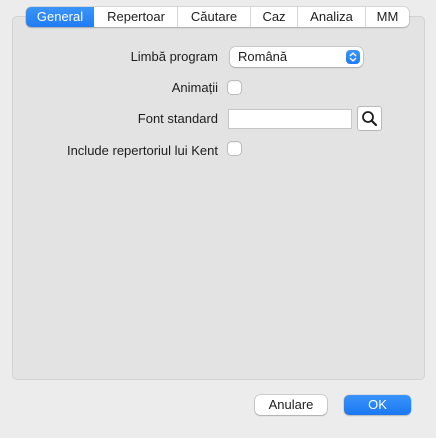  Describe the element at coordinates (353, 57) in the screenshot. I see `chevron-up-down-icon` at that location.